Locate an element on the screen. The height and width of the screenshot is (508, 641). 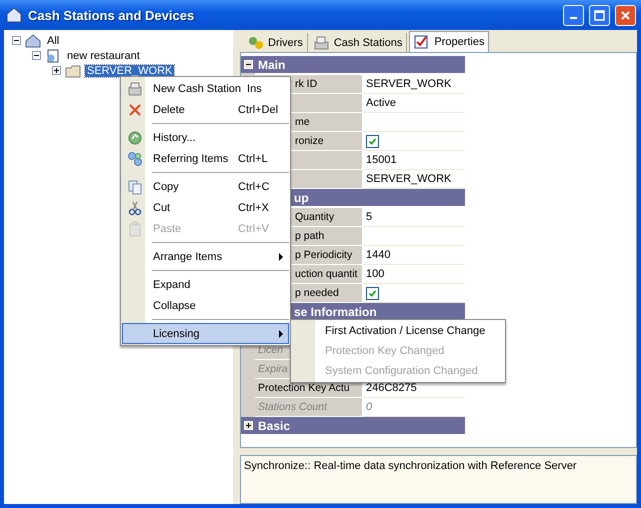
maximize-icon is located at coordinates (599, 15).